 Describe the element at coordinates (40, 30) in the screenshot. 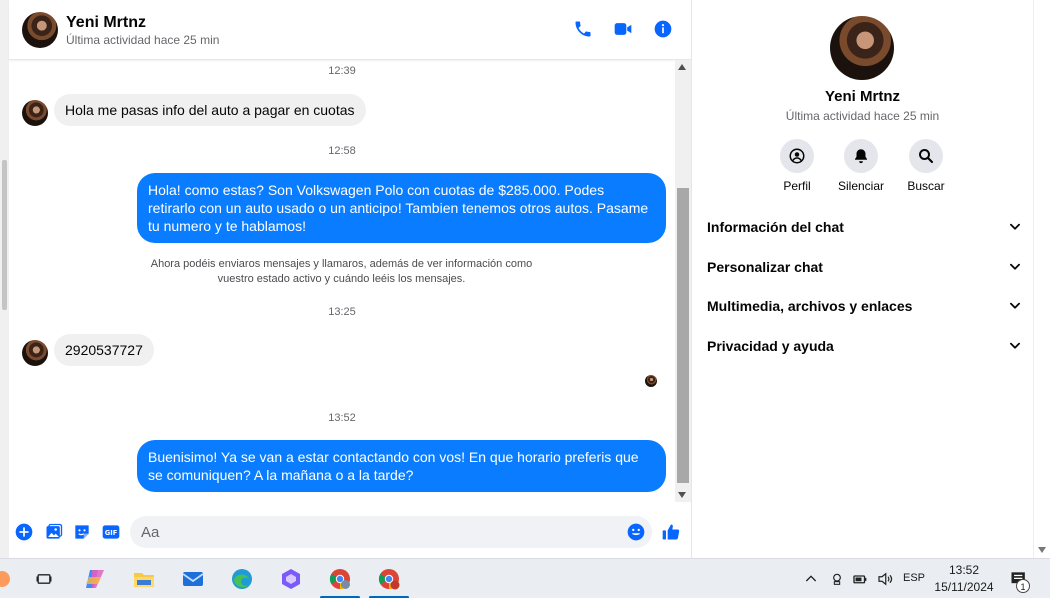

I see `contact-avatar` at that location.